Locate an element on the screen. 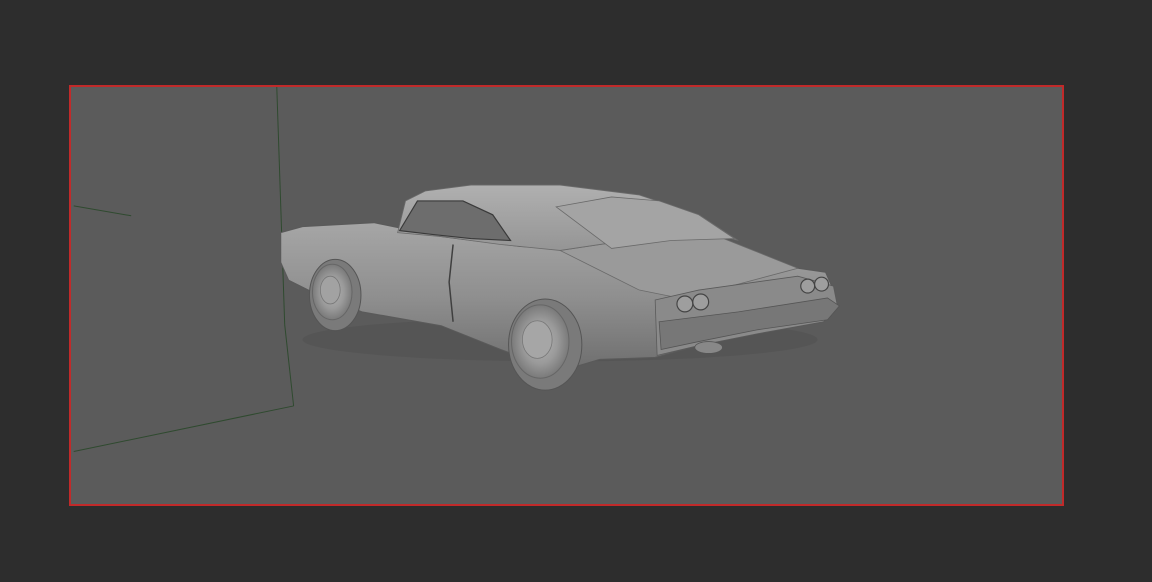  grid-line-bottom is located at coordinates (183, 428).